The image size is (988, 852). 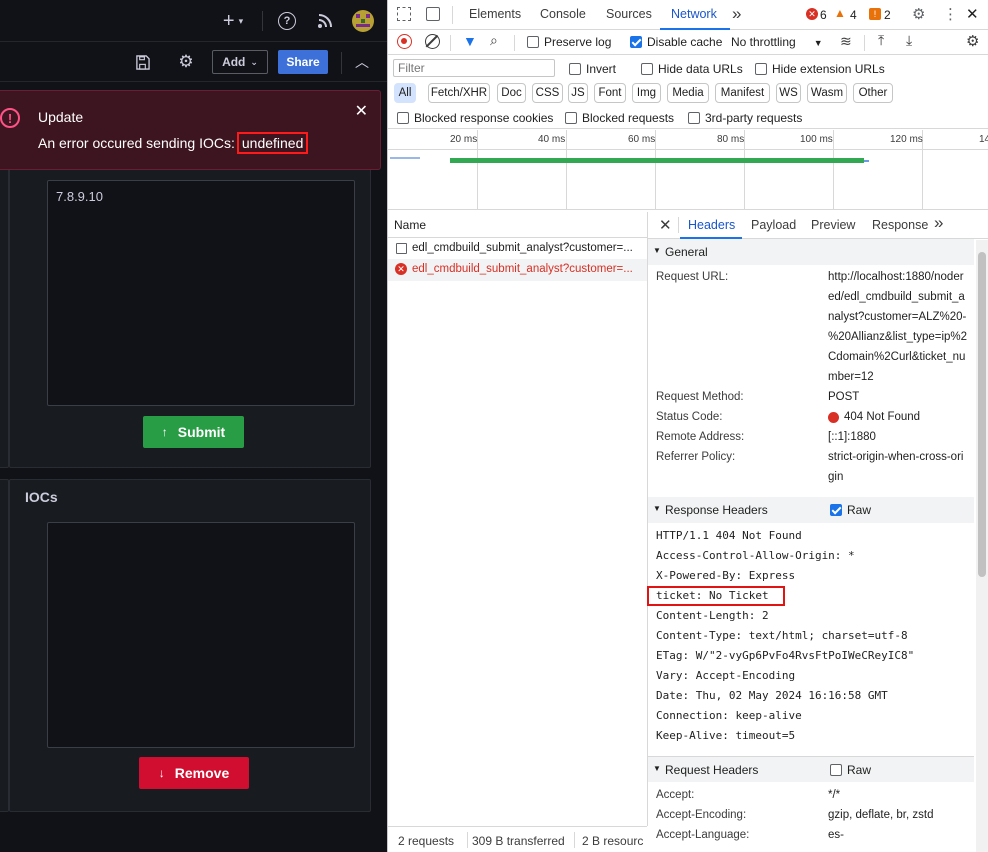 What do you see at coordinates (592, 69) in the screenshot?
I see `invert-checkbox: Invert` at bounding box center [592, 69].